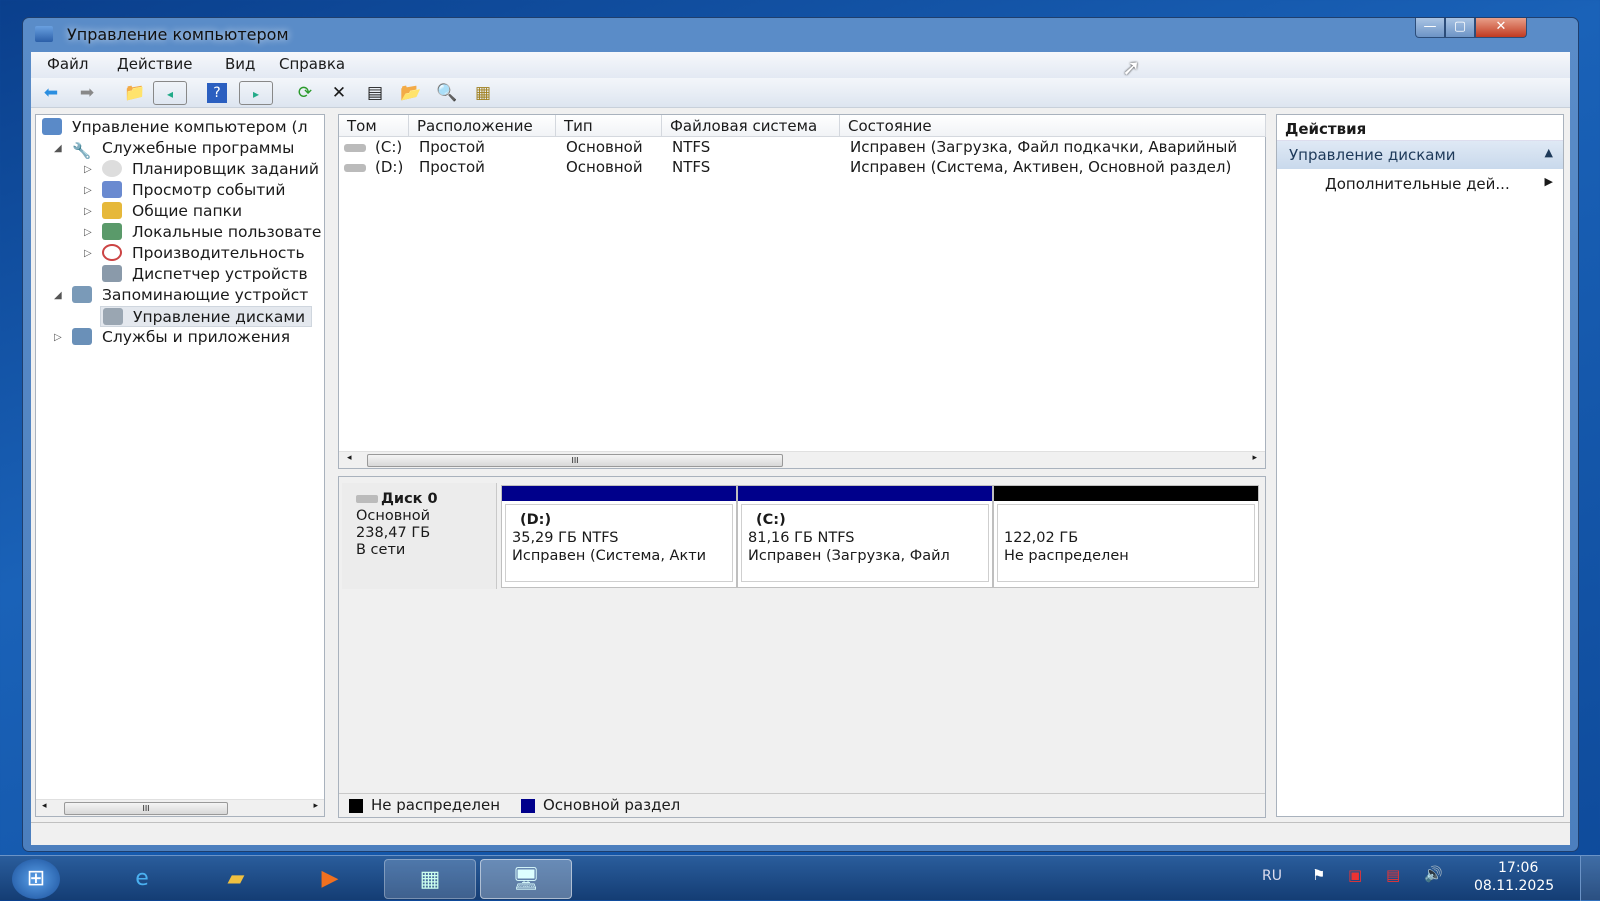  What do you see at coordinates (67, 64) in the screenshot?
I see `menu-file: Файл` at bounding box center [67, 64].